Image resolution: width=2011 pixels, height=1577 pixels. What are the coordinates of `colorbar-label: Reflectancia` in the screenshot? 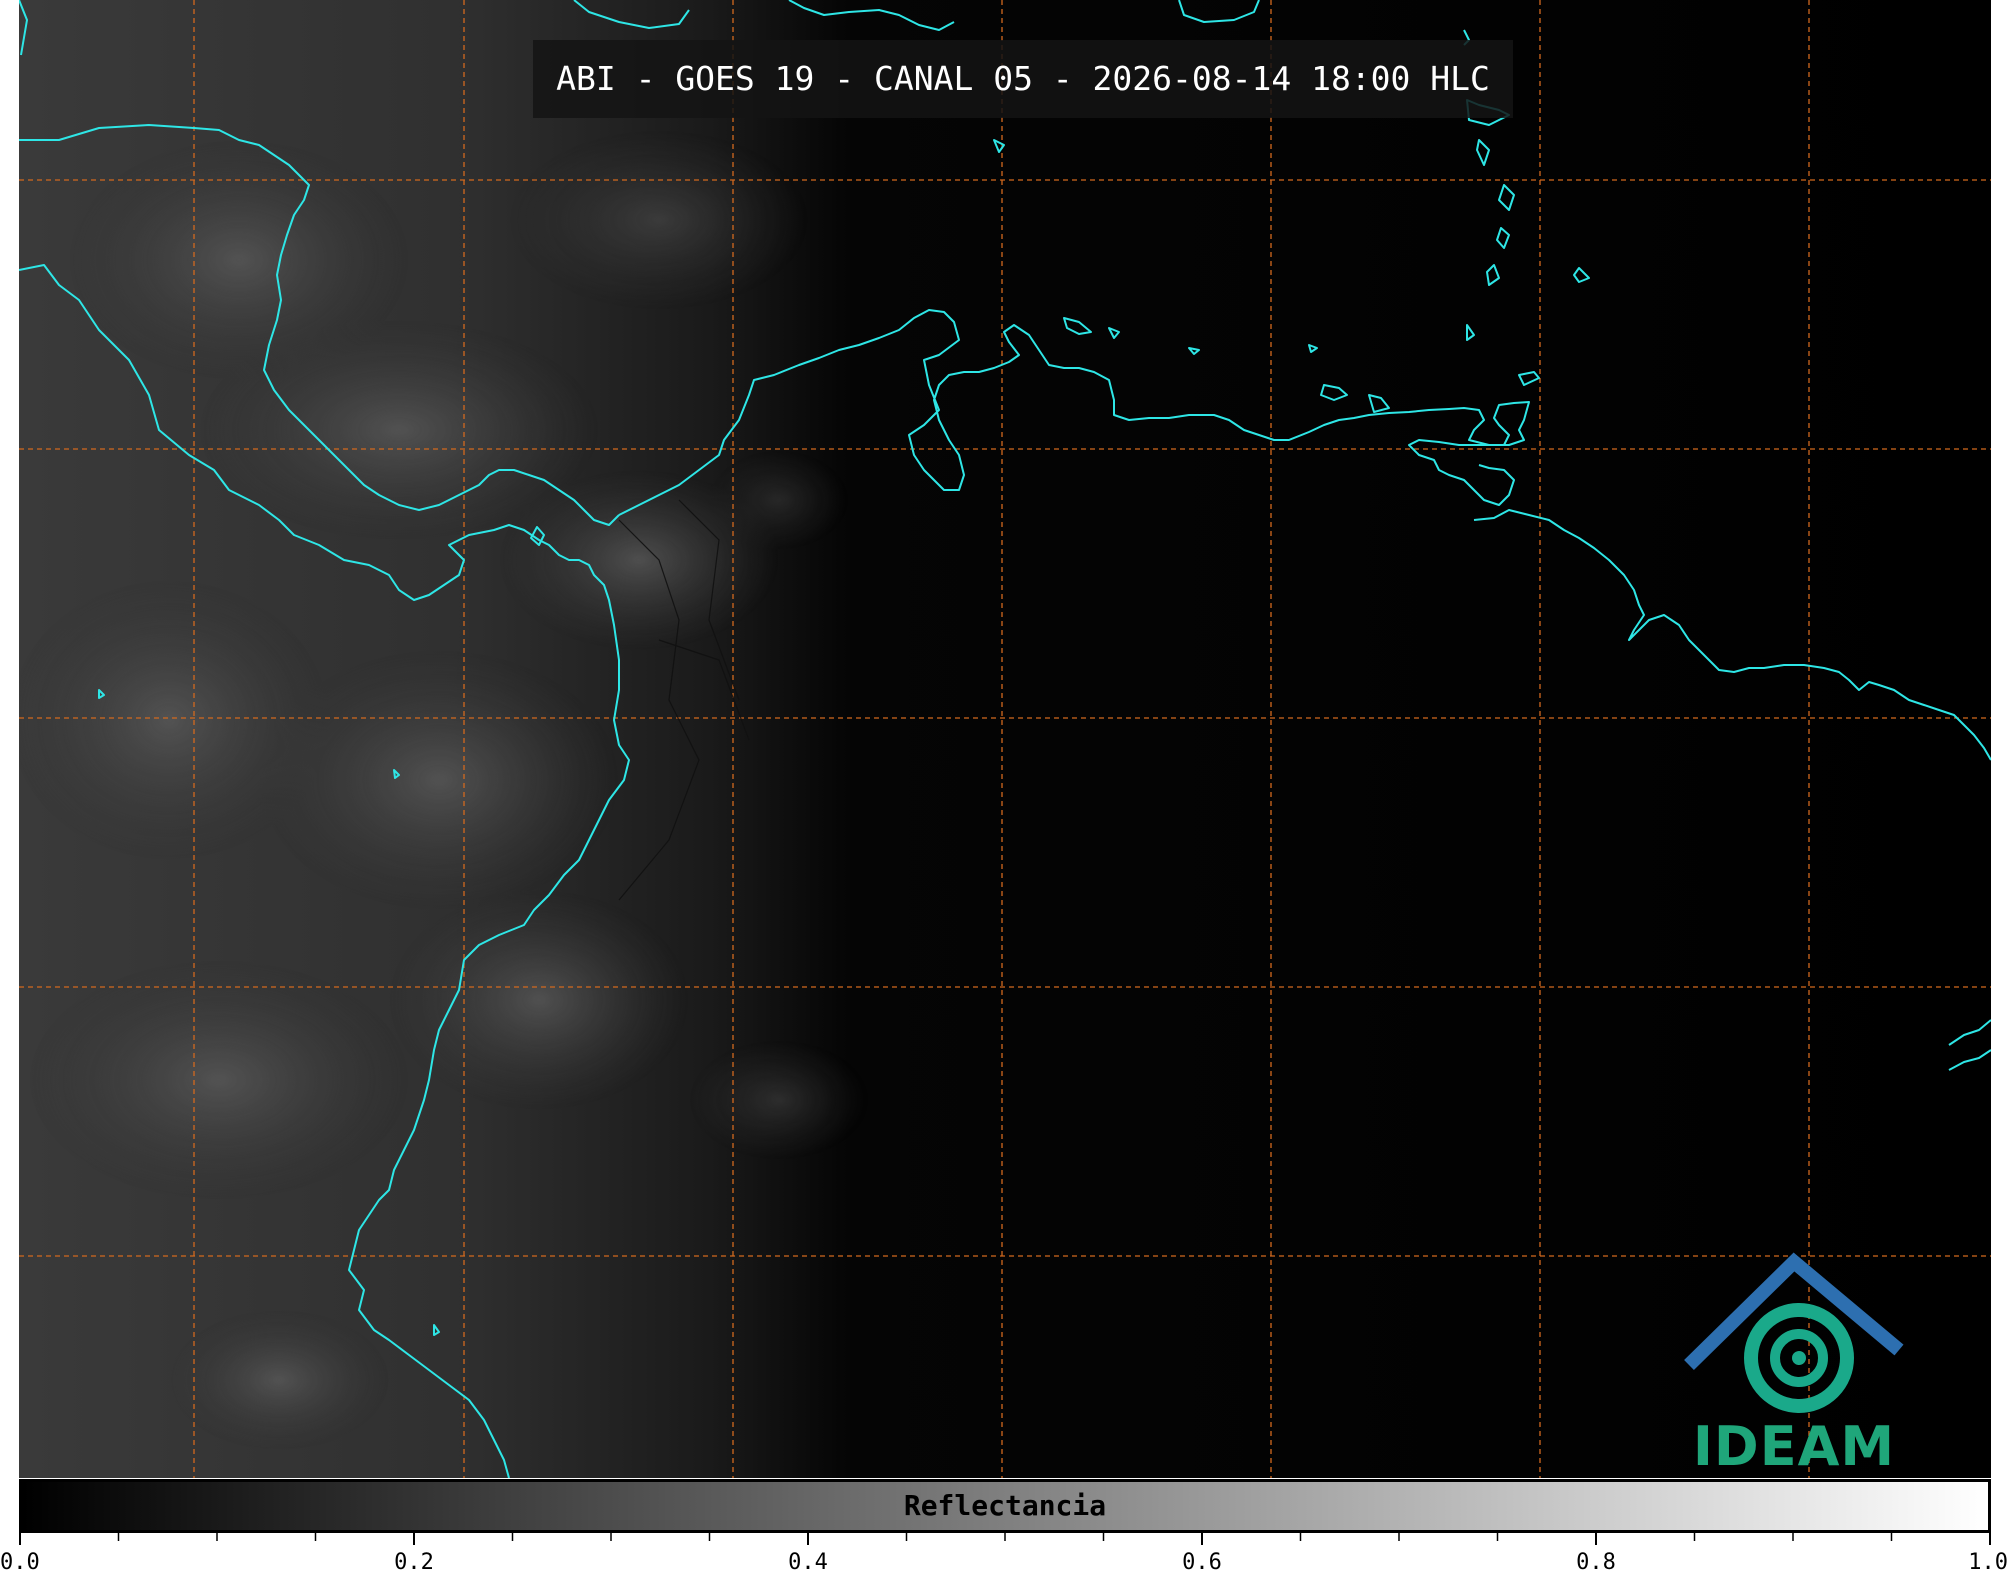 It's located at (1005, 1505).